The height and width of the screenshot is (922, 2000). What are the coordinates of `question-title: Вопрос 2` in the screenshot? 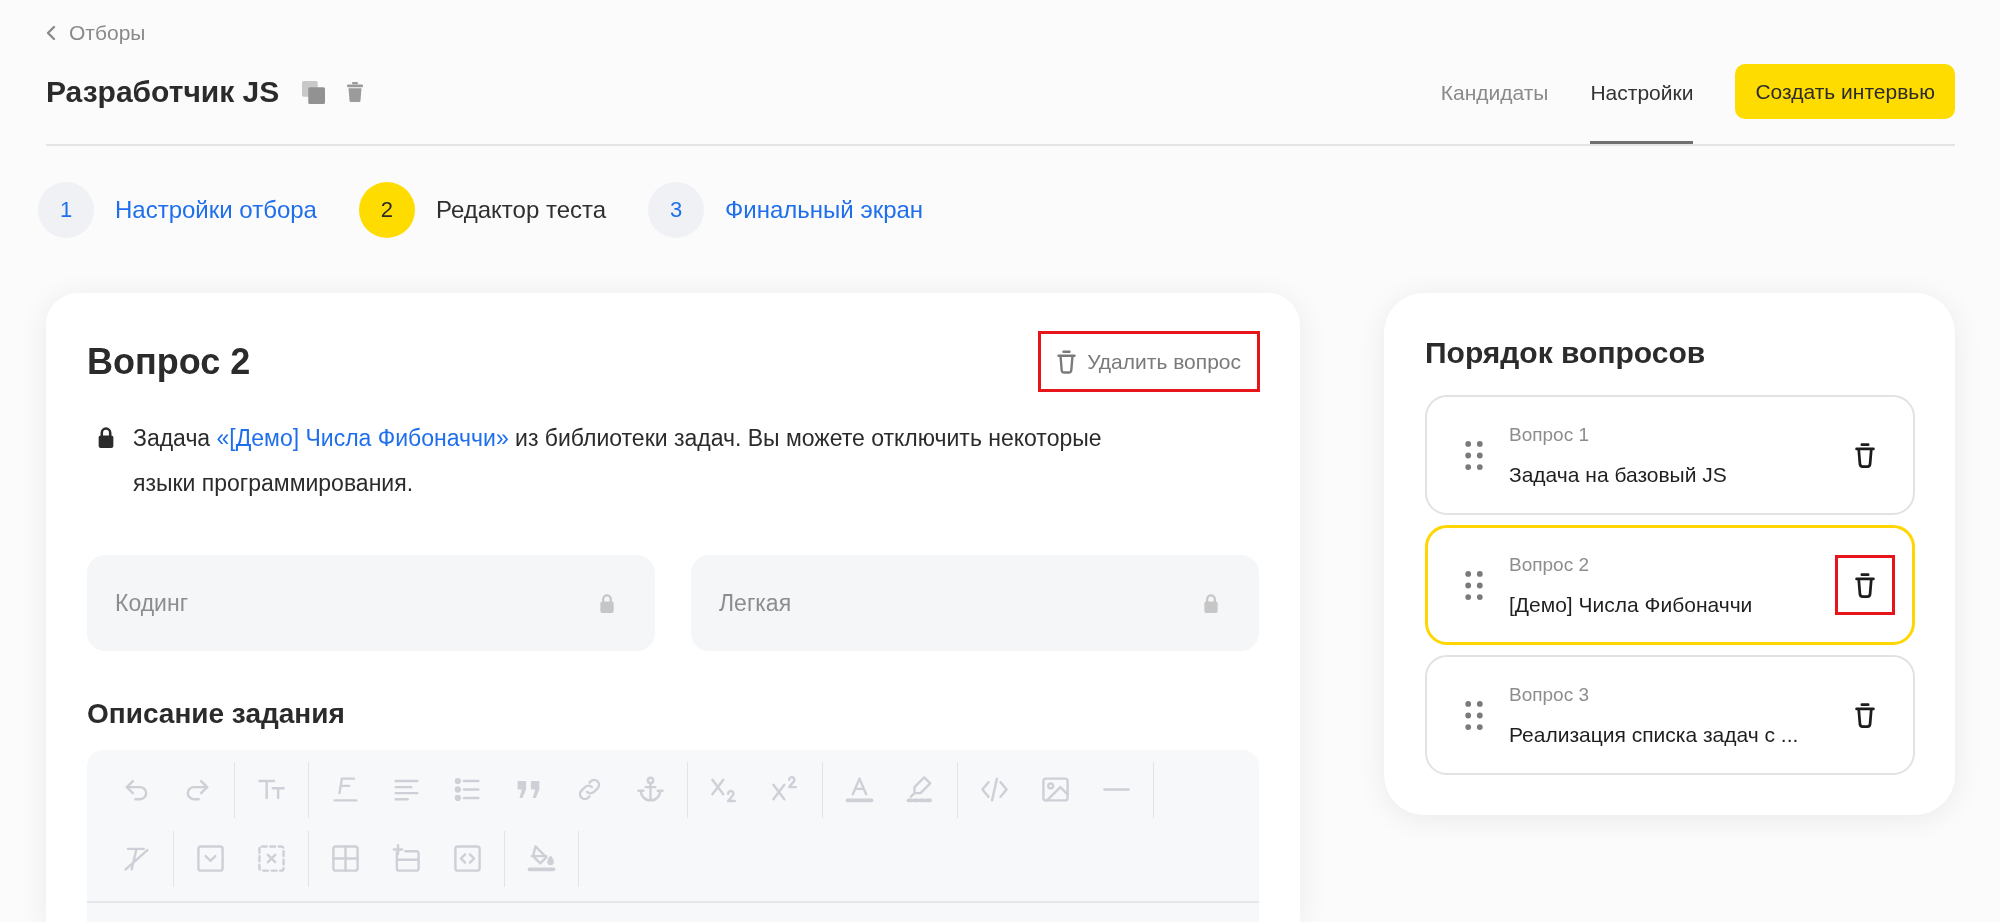 It's located at (169, 361).